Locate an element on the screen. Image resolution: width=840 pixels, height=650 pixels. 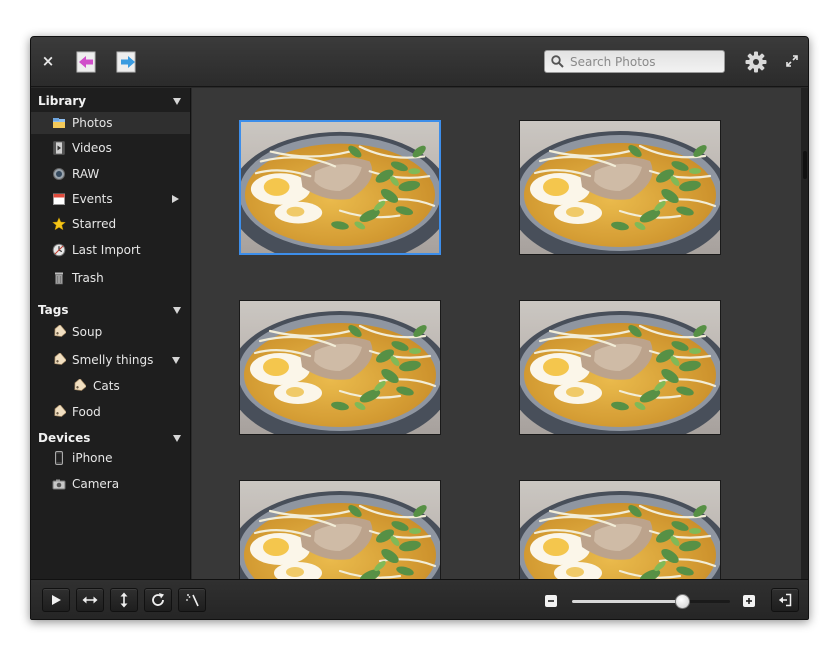
calendar-icon is located at coordinates (59, 199).